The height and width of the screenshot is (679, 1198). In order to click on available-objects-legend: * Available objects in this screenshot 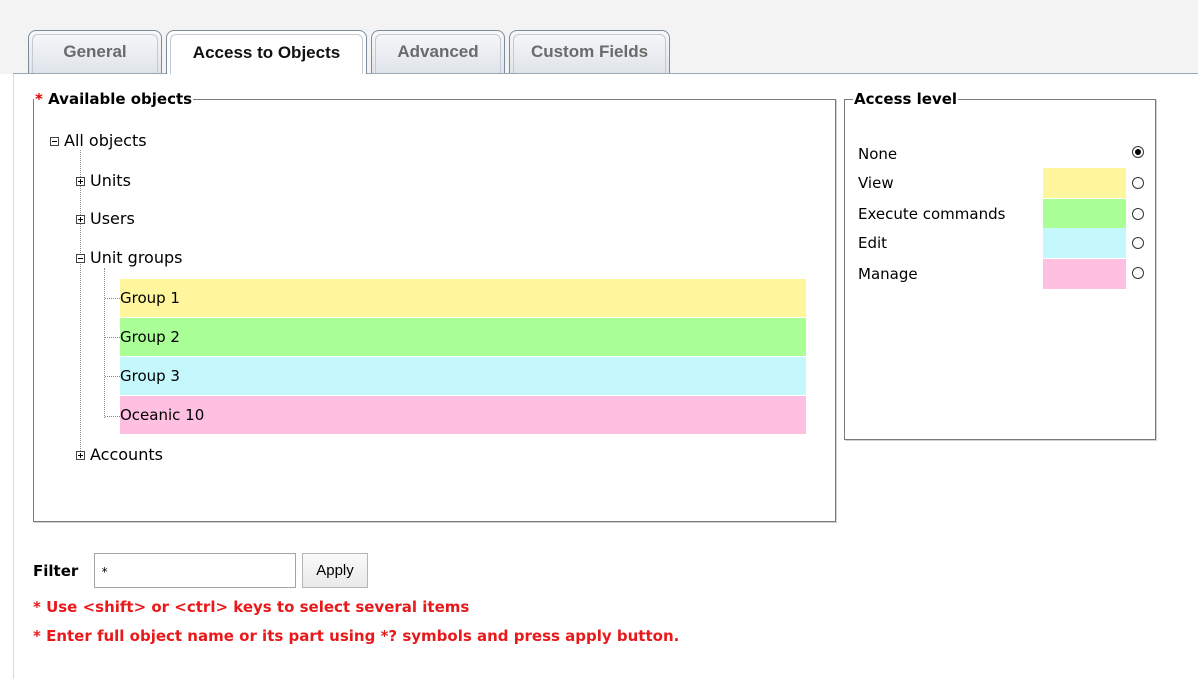, I will do `click(114, 99)`.